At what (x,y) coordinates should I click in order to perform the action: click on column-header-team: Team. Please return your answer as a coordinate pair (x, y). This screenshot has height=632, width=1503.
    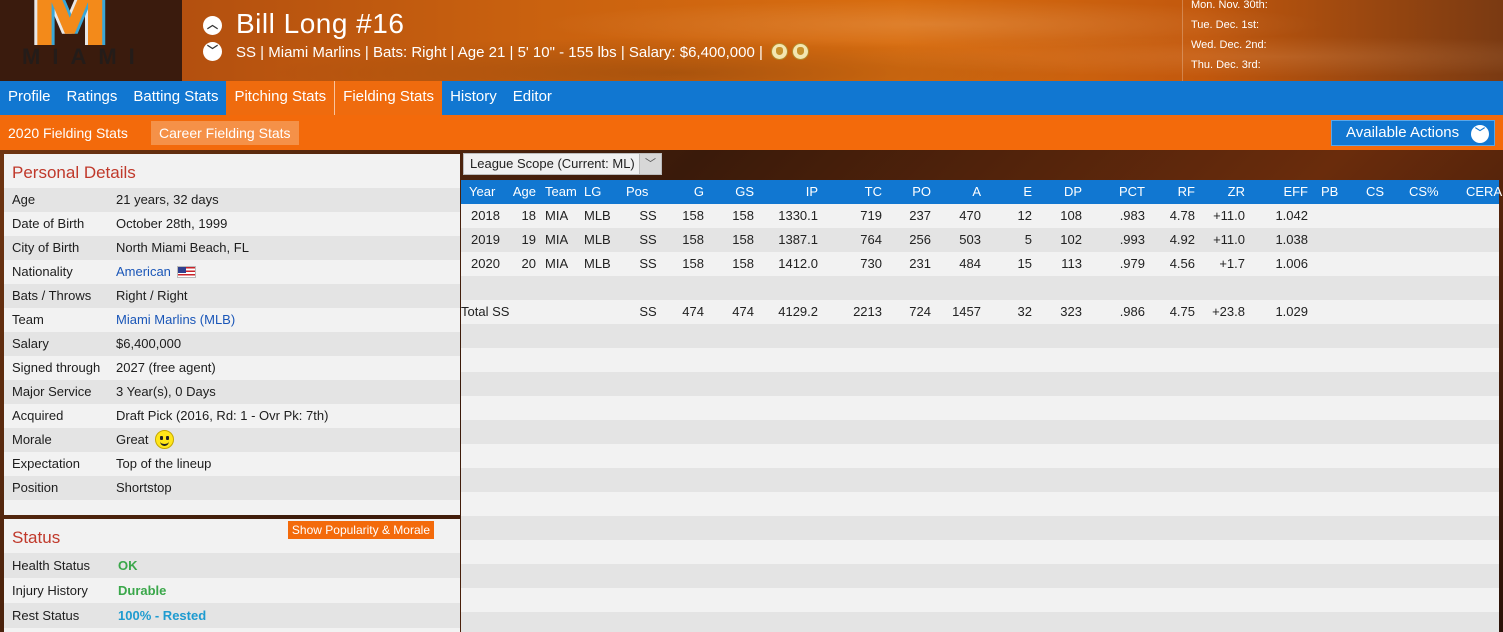
    Looking at the image, I should click on (561, 192).